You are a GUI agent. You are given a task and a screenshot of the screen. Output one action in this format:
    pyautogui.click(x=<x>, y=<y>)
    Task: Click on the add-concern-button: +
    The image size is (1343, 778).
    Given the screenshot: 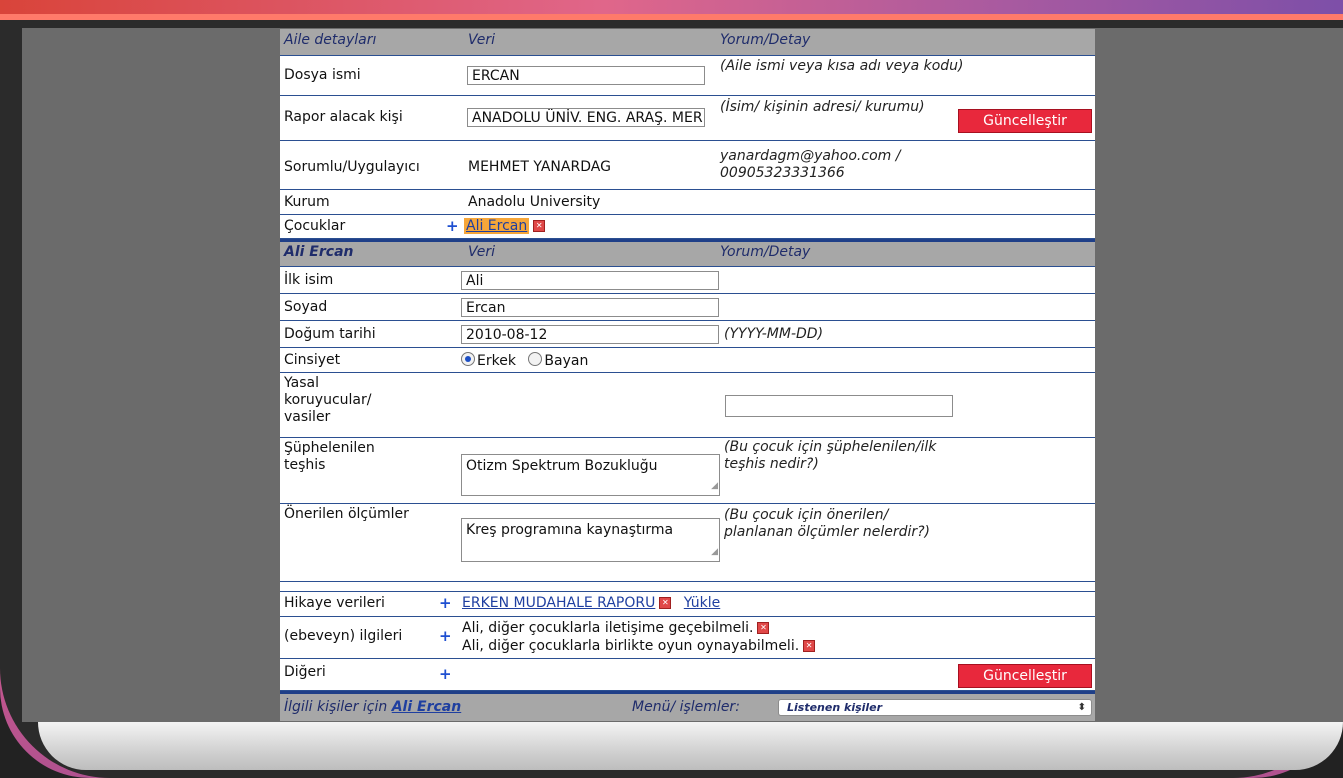 What is the action you would take?
    pyautogui.click(x=445, y=636)
    